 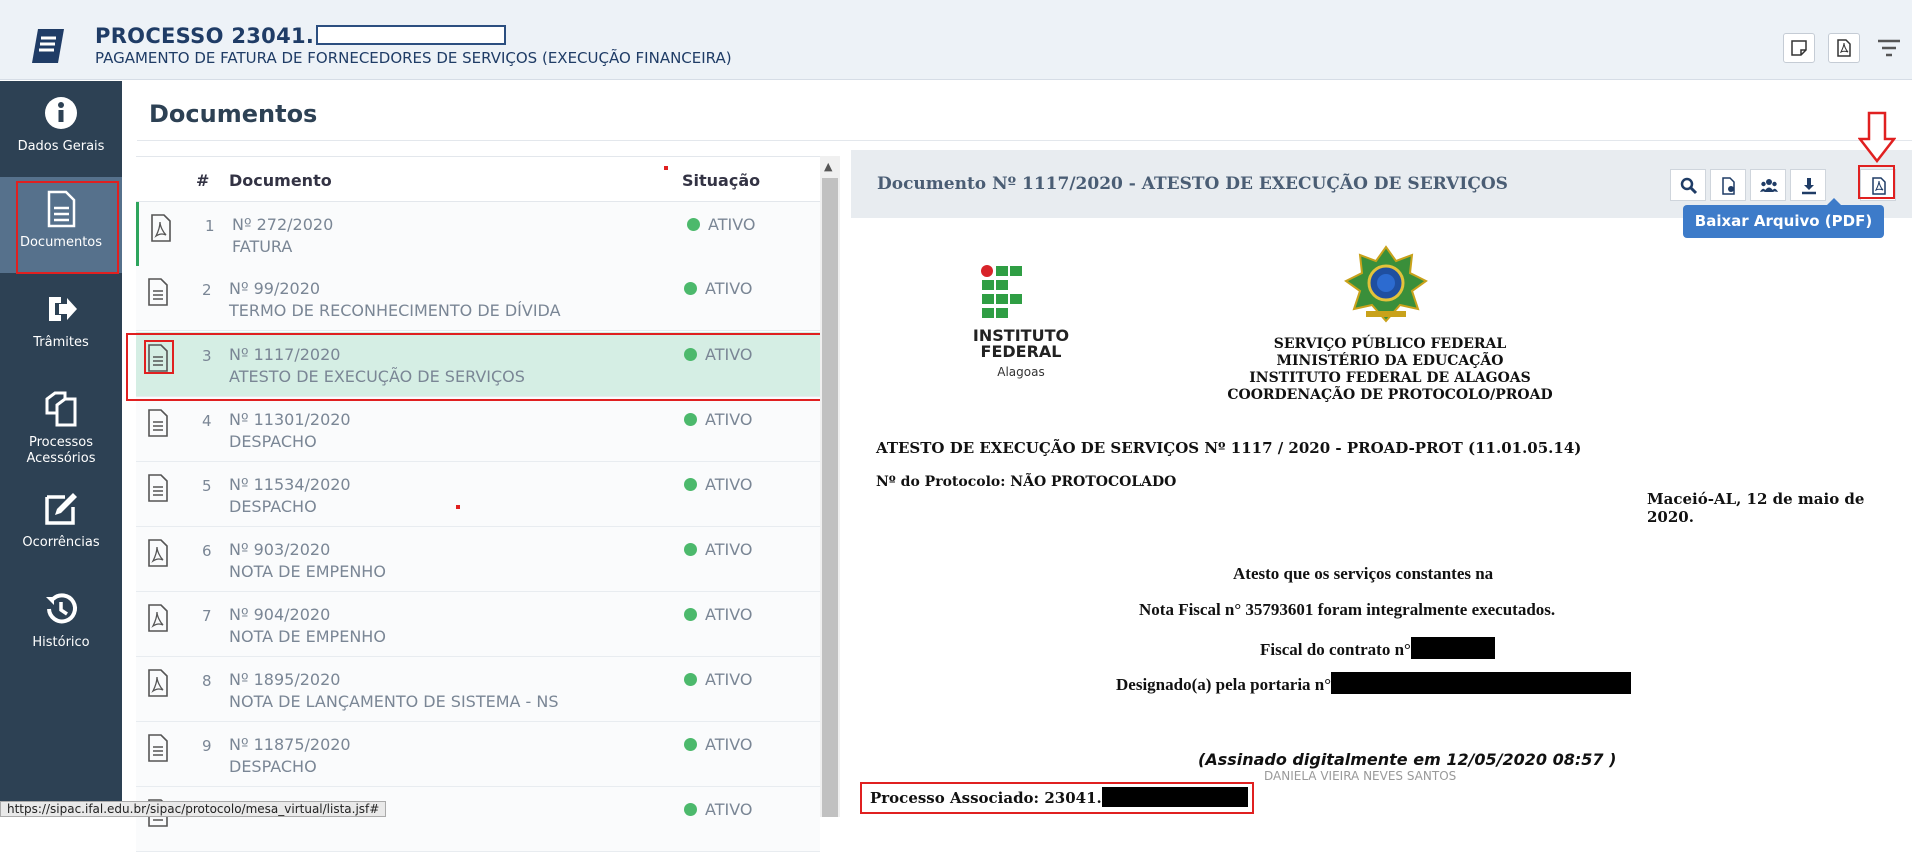 I want to click on search-button, so click(x=1688, y=185).